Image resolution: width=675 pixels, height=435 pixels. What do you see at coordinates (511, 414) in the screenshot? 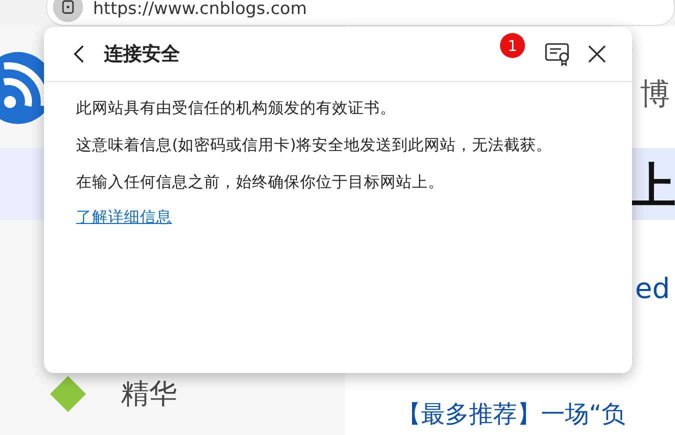
I see `recommend-link: 【最多推荐】一场“负` at bounding box center [511, 414].